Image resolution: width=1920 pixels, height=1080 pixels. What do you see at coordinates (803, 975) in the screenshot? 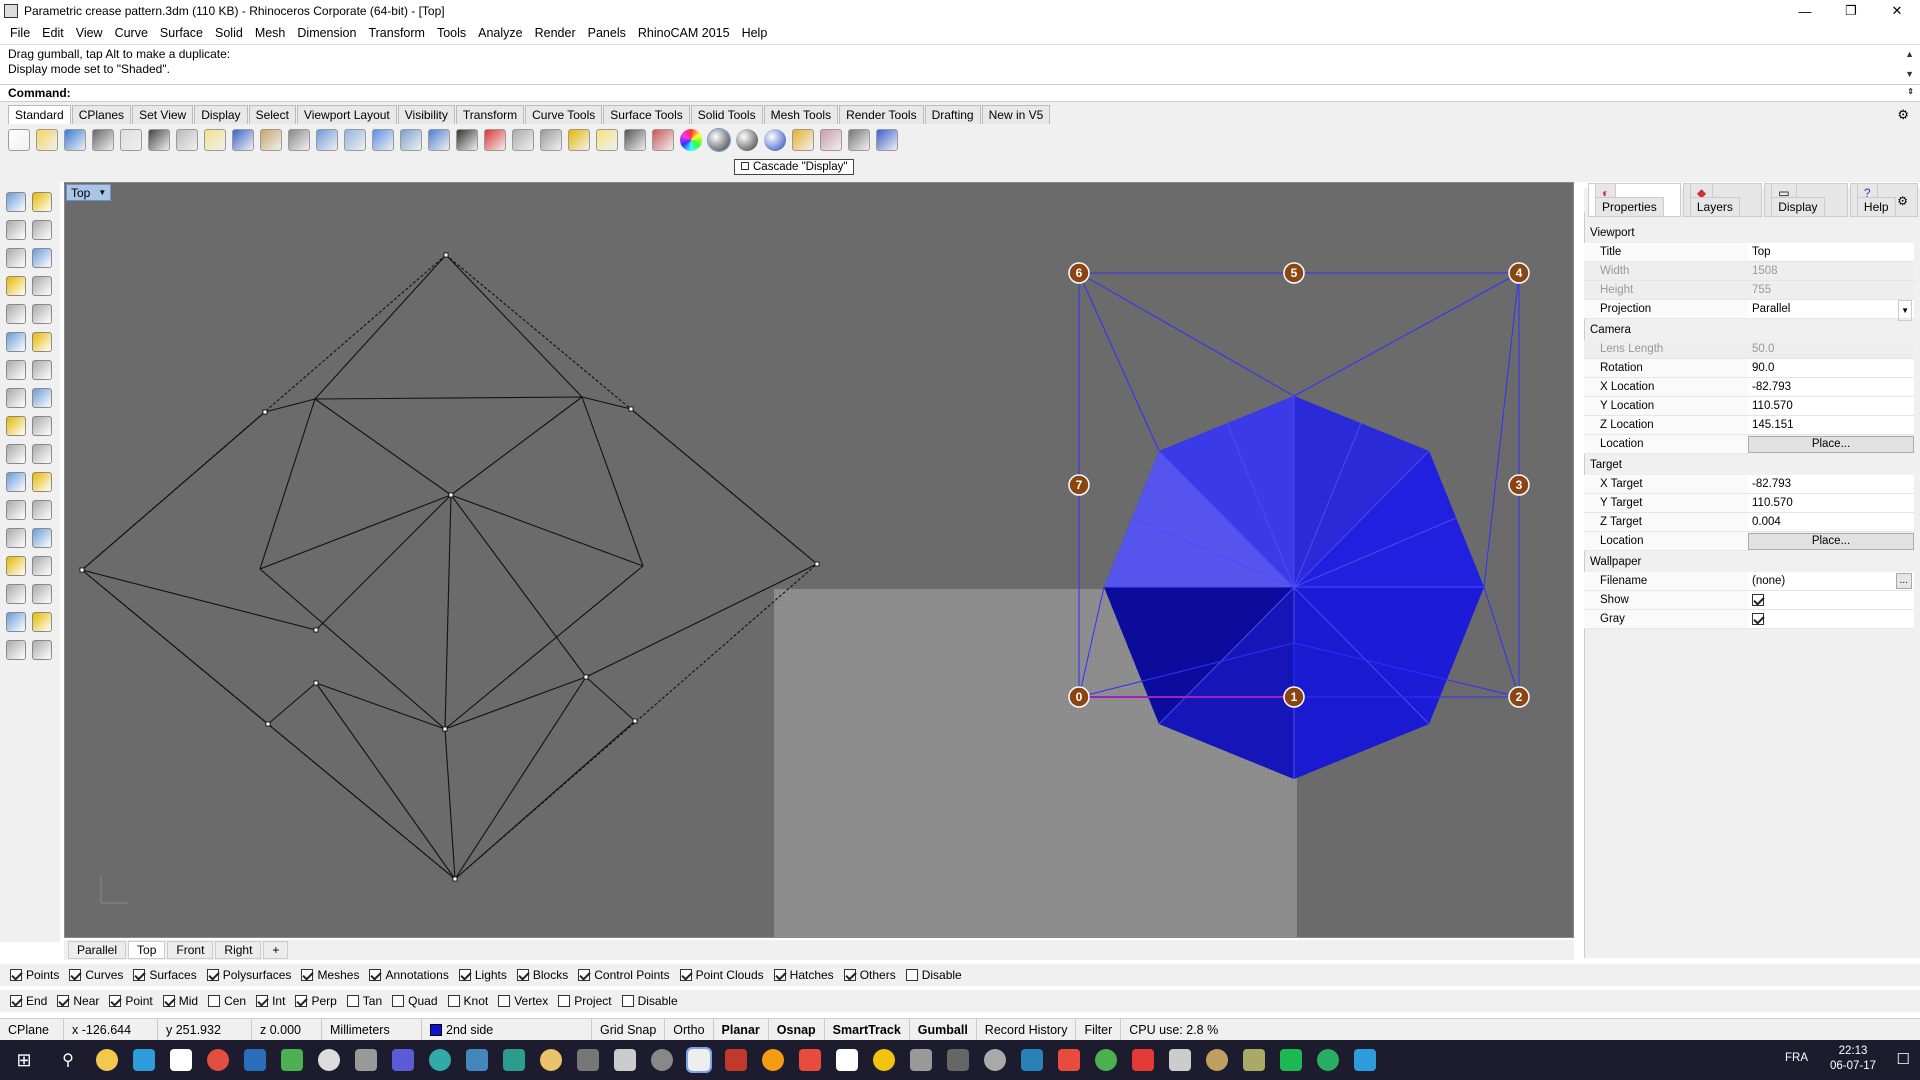
I see `filter-hatches: Hatches` at bounding box center [803, 975].